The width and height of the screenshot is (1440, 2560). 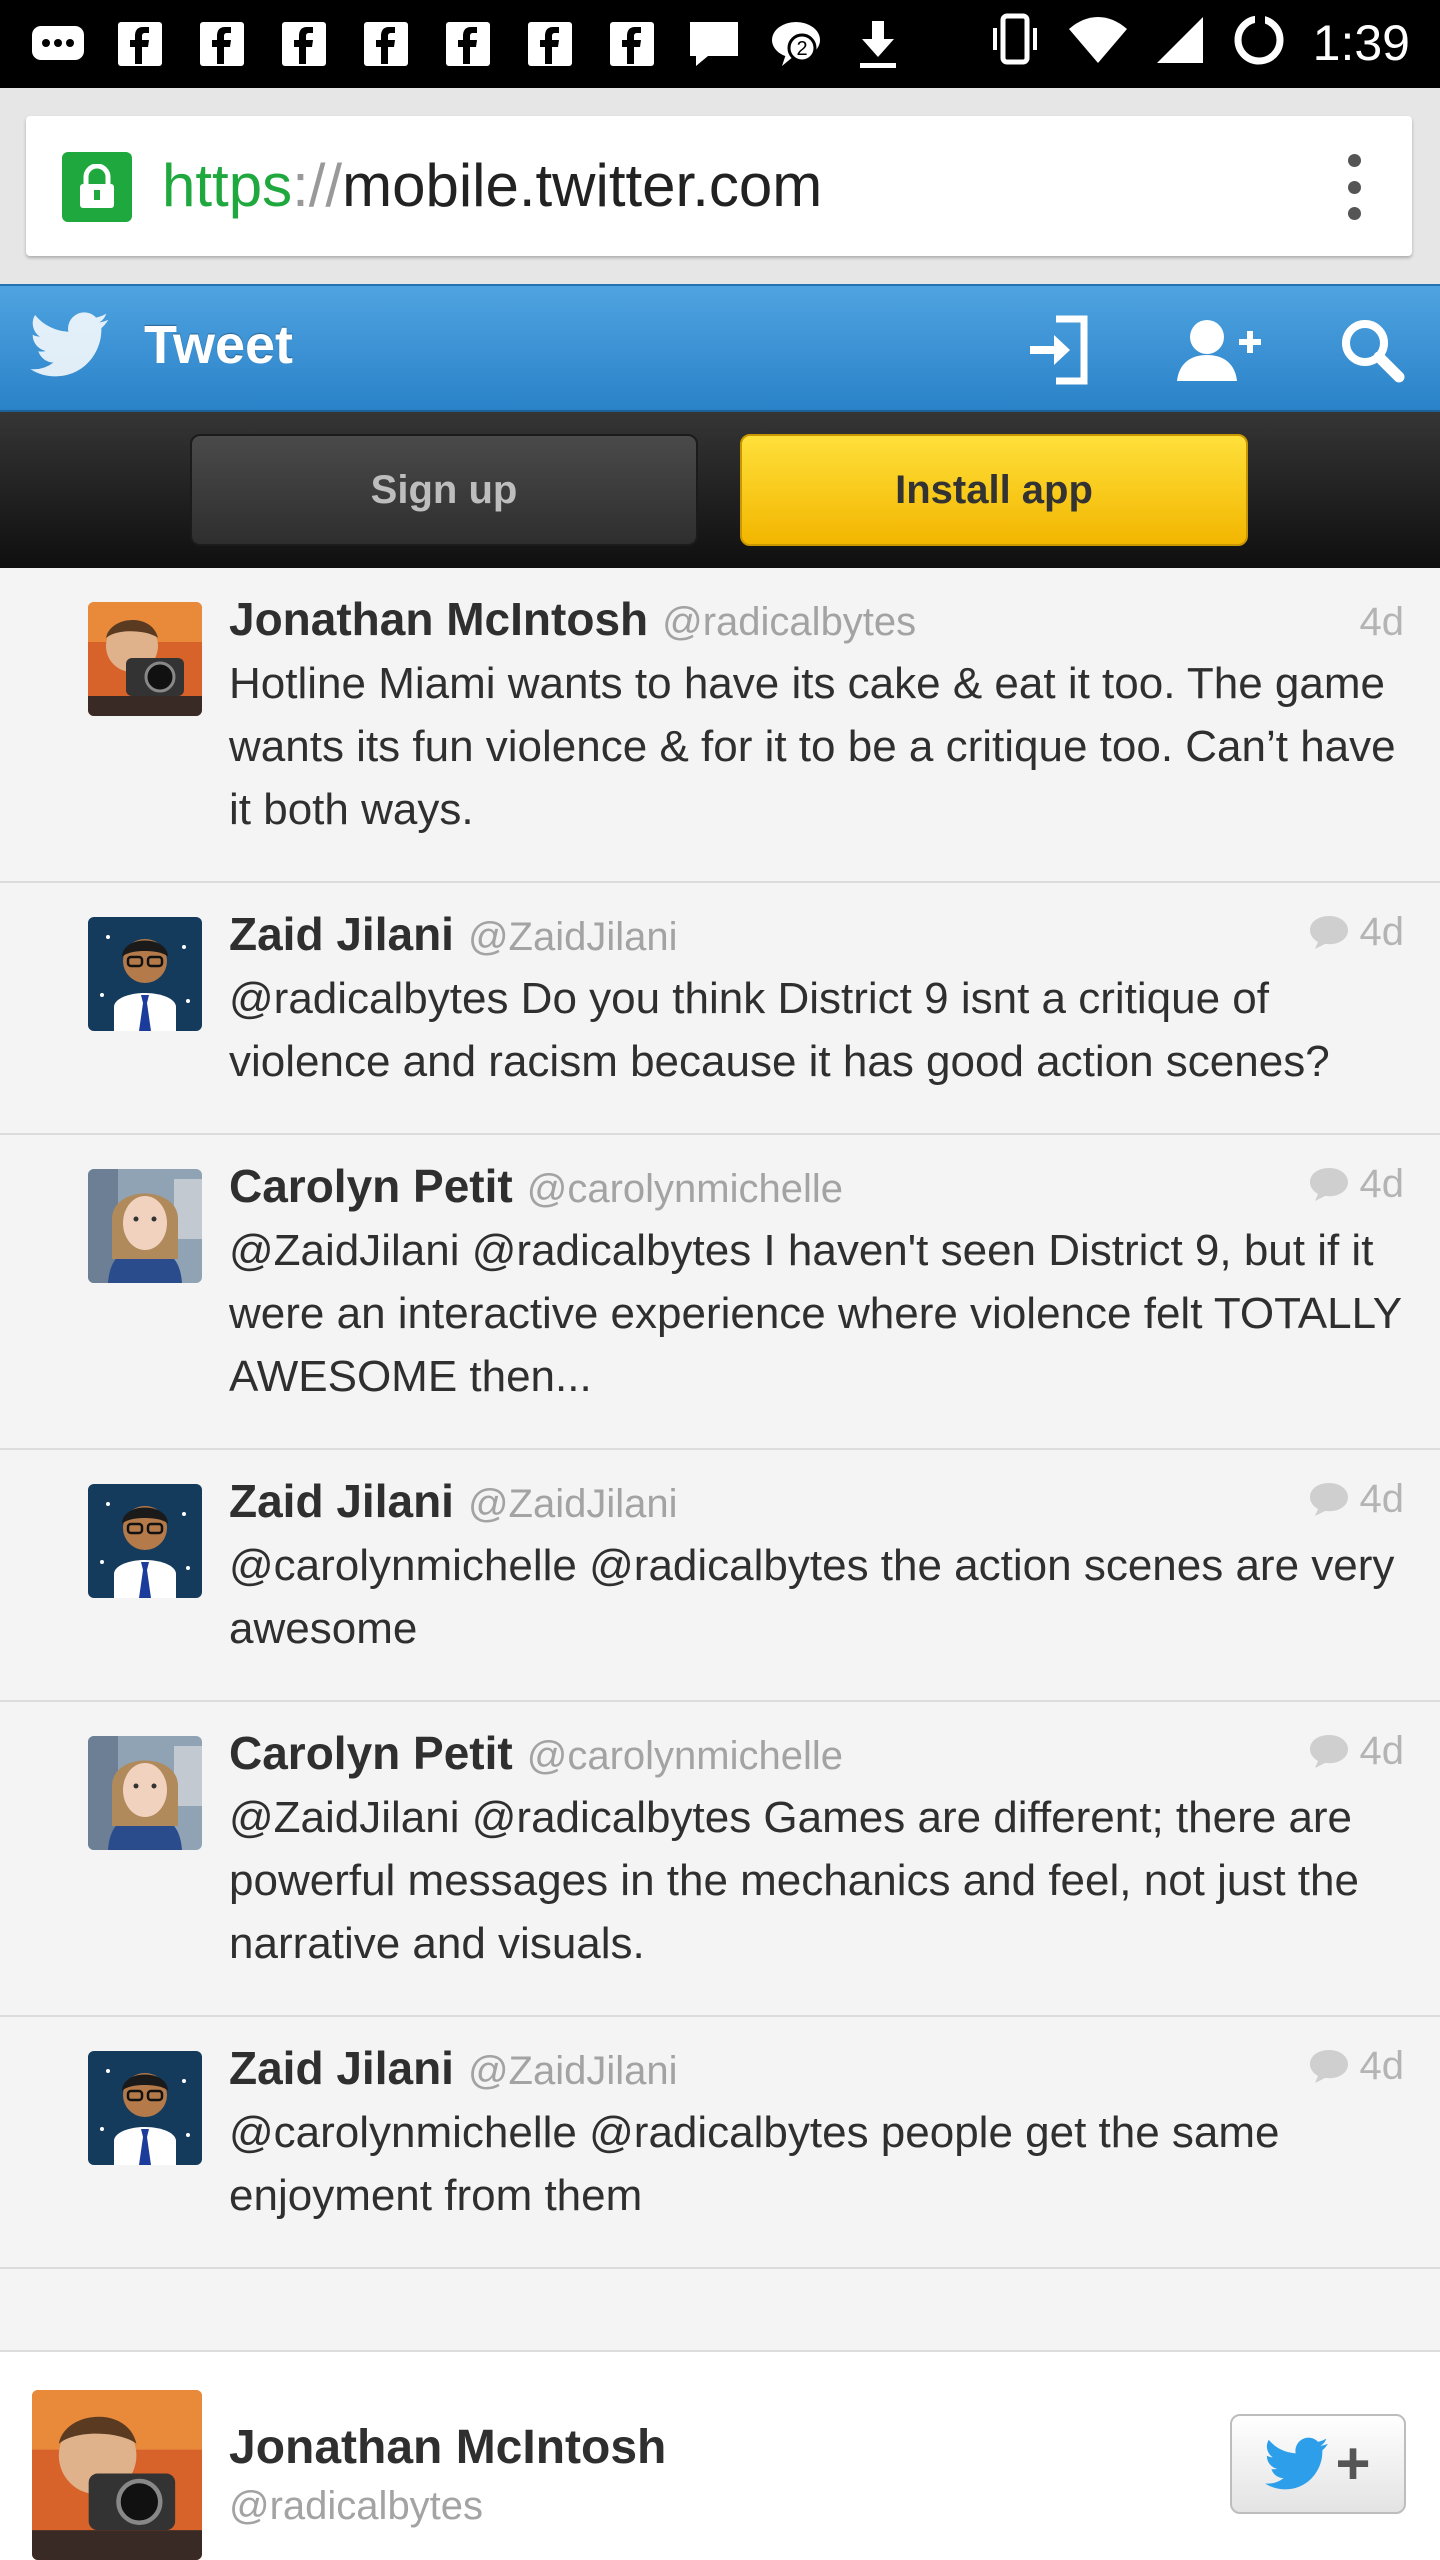 I want to click on sign-in-icon, so click(x=1059, y=350).